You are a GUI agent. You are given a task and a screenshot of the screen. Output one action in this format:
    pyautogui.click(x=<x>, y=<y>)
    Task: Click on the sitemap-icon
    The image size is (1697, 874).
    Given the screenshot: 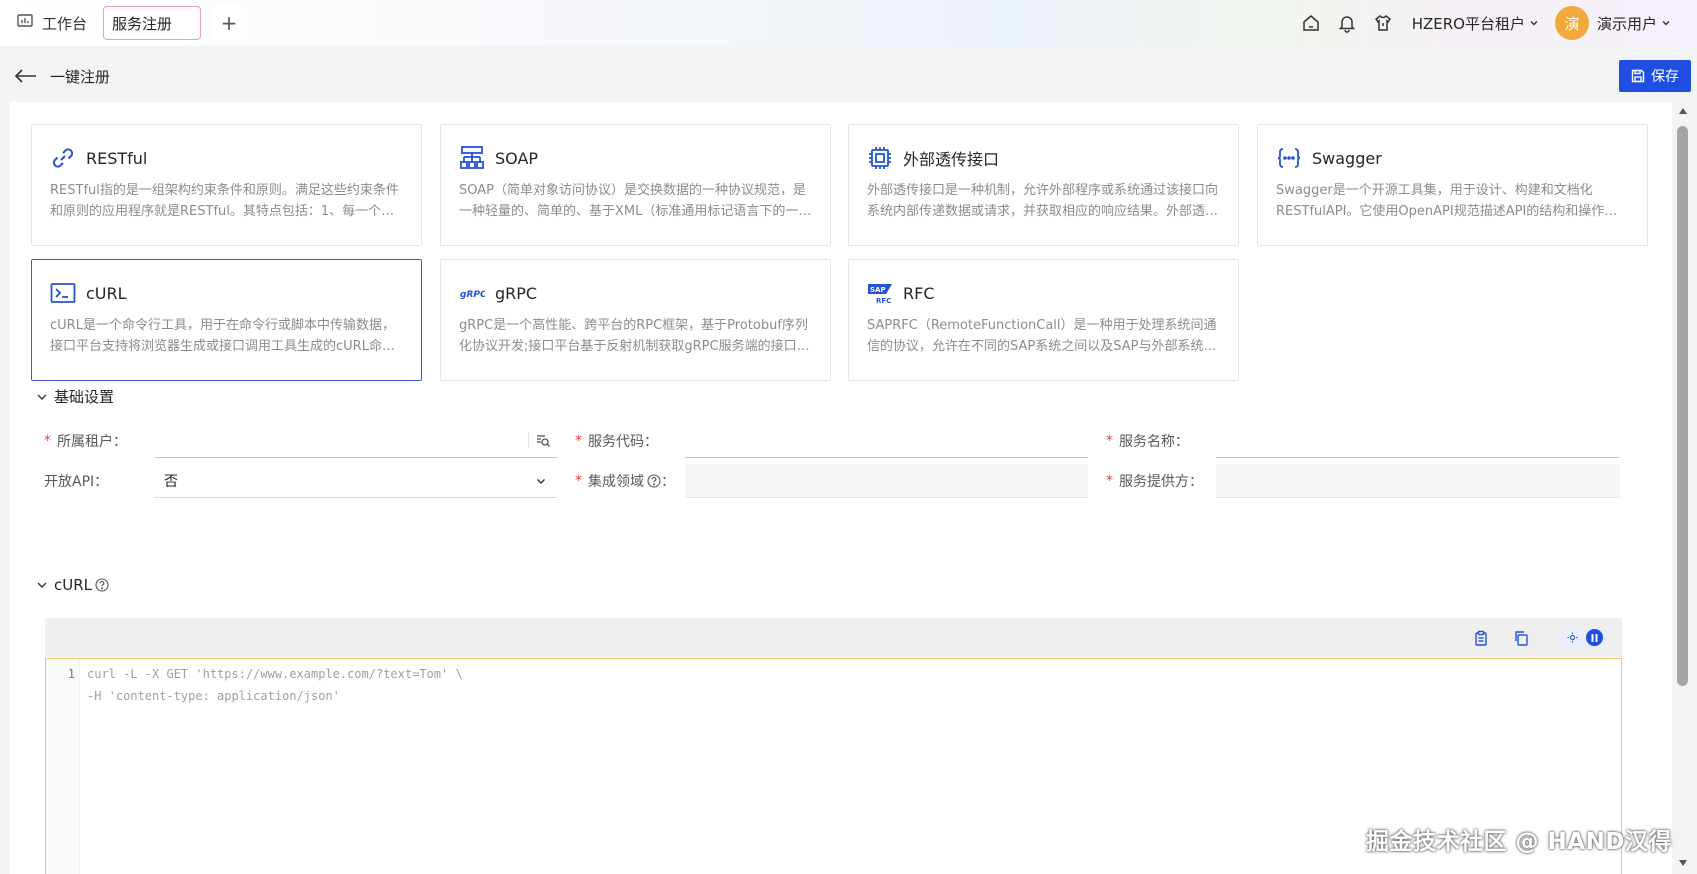 What is the action you would take?
    pyautogui.click(x=472, y=158)
    